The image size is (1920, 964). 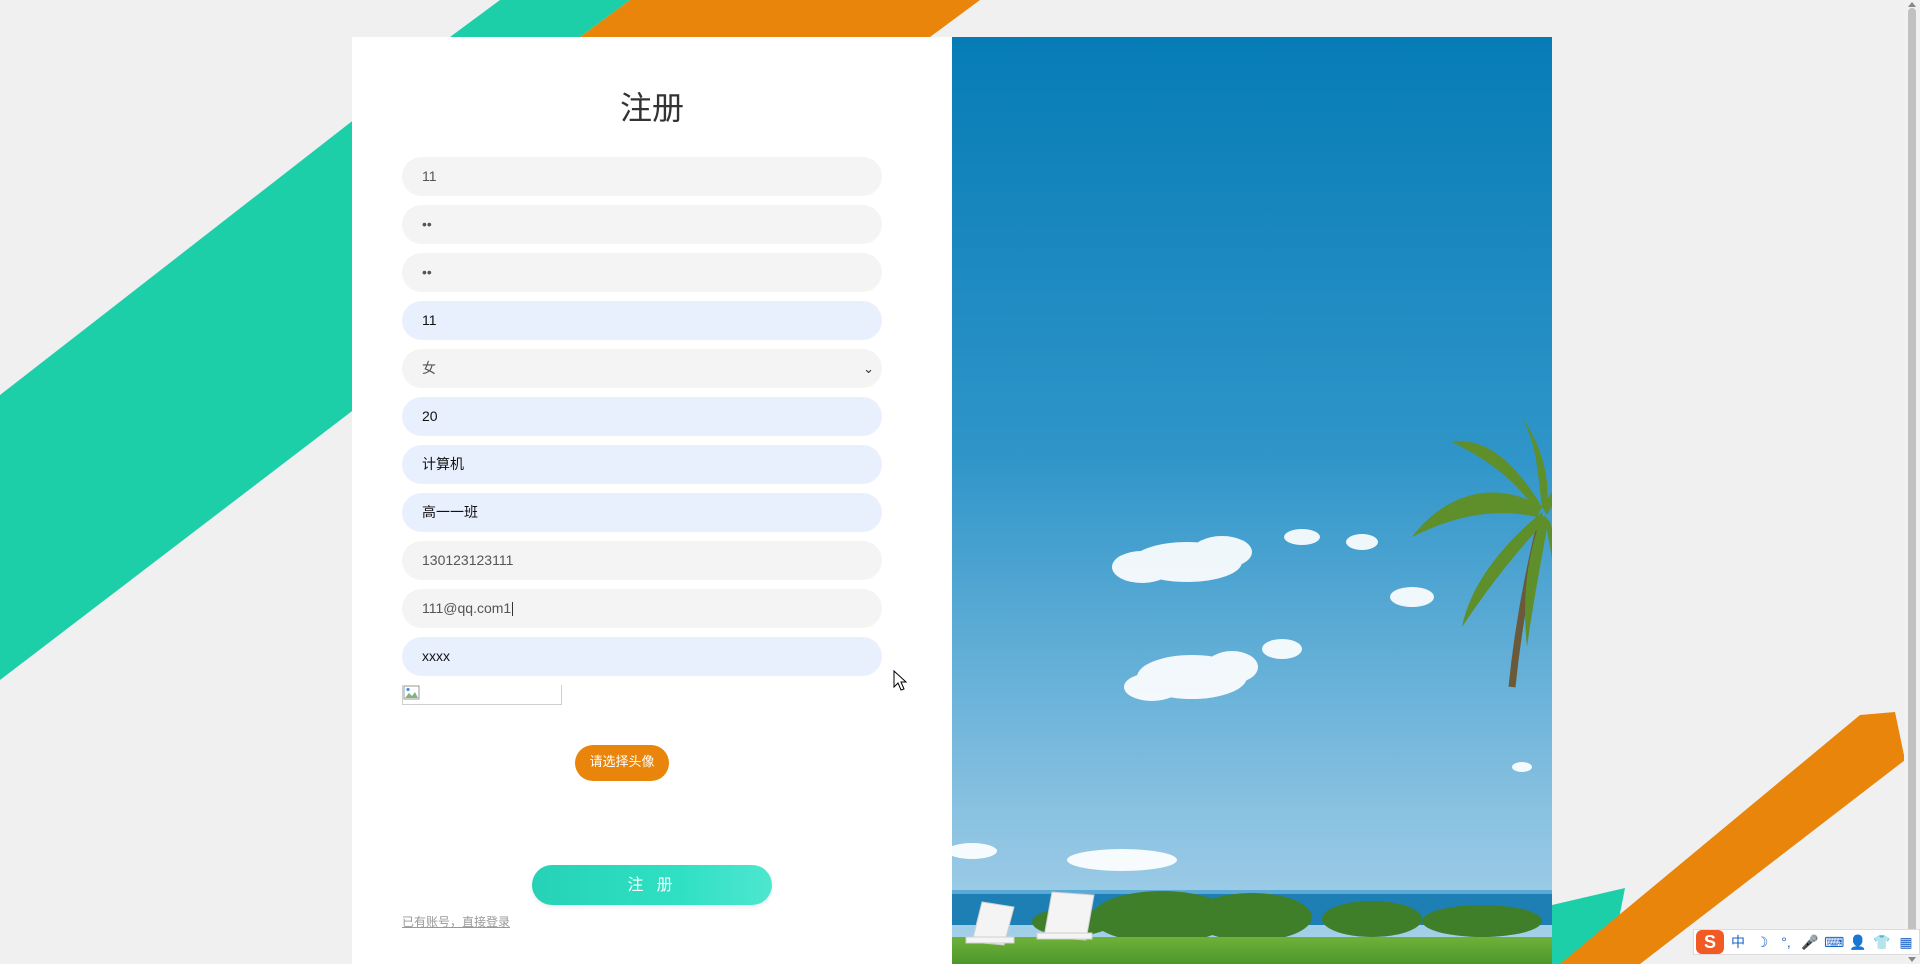 I want to click on text-caret, so click(x=513, y=609).